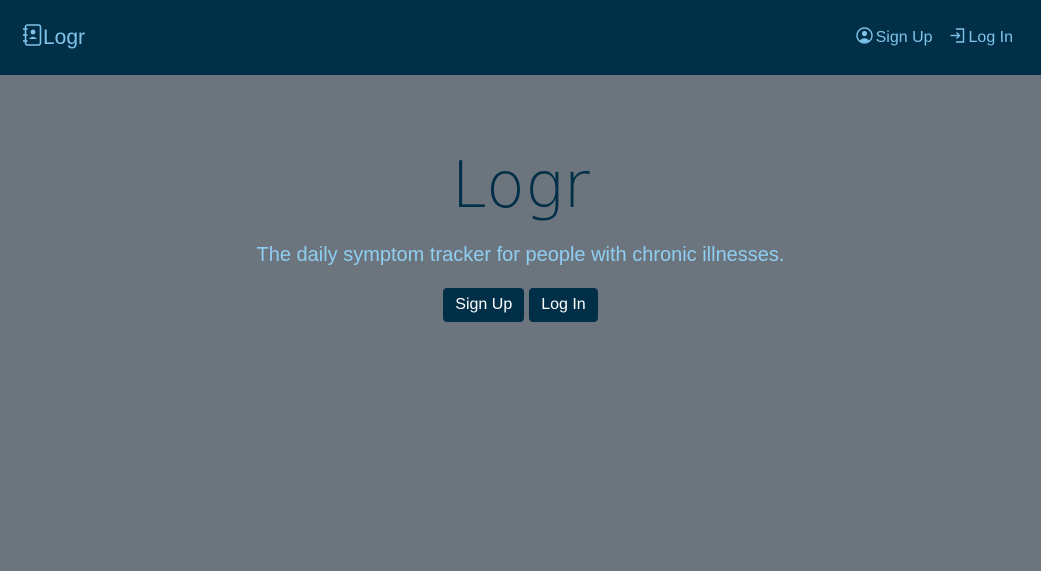  I want to click on nav-sign-up-link: Sign Up, so click(894, 37).